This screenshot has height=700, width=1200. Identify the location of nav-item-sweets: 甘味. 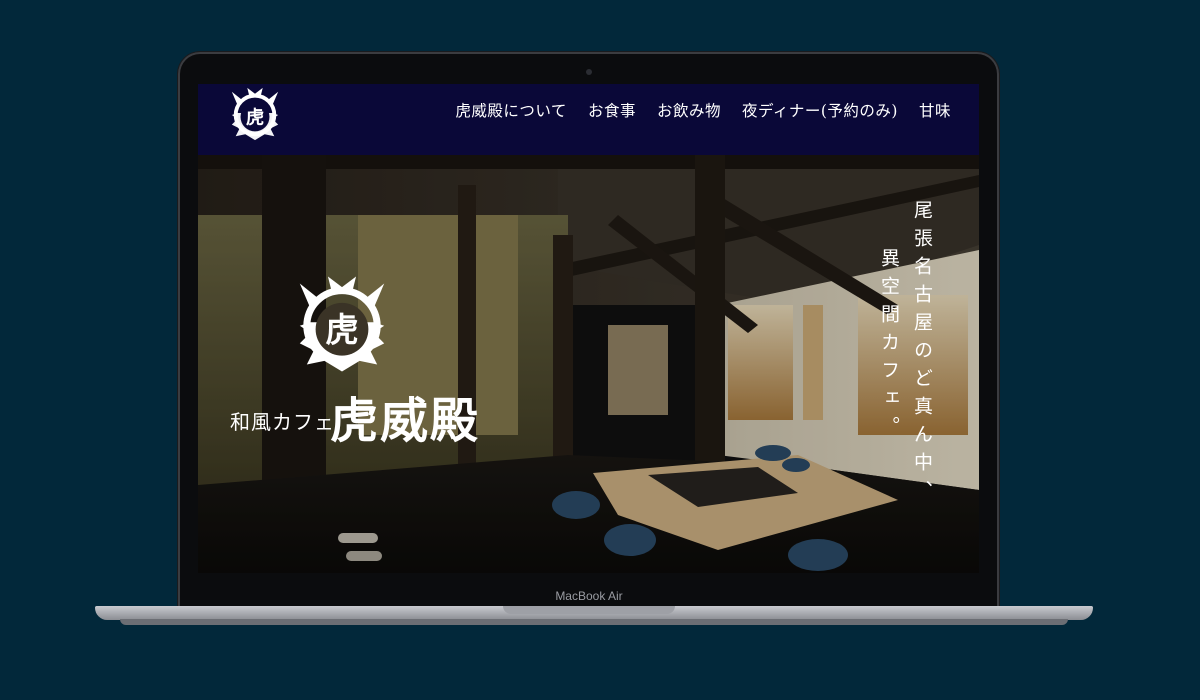
(935, 110).